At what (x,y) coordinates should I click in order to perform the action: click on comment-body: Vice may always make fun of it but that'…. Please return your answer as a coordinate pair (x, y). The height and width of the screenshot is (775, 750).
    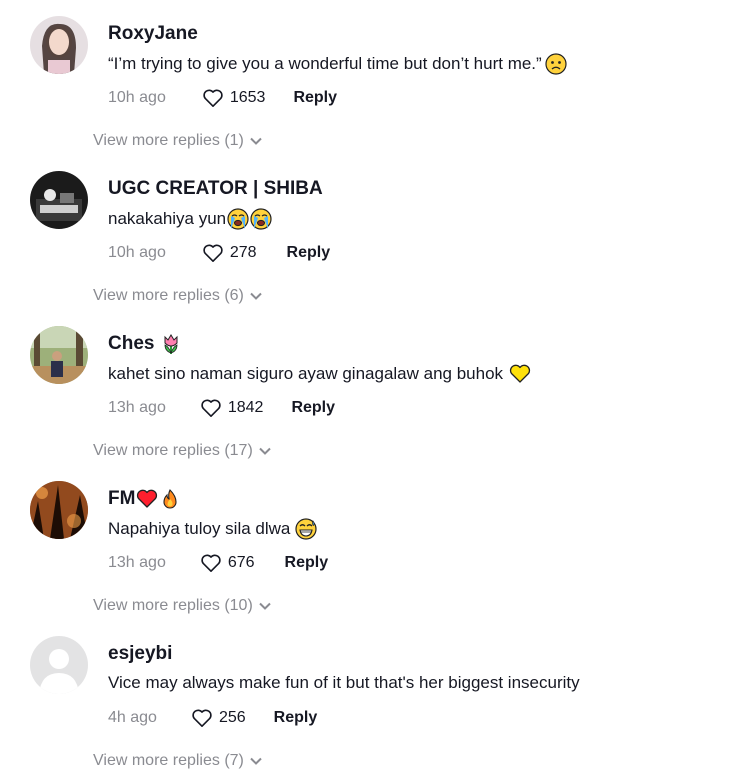
    Looking at the image, I should click on (344, 682).